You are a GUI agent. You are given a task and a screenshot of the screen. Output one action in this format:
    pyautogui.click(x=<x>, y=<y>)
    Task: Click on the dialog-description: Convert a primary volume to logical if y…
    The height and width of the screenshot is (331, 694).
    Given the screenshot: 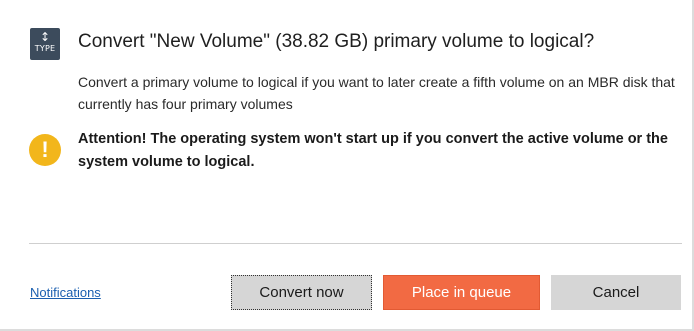 What is the action you would take?
    pyautogui.click(x=376, y=93)
    